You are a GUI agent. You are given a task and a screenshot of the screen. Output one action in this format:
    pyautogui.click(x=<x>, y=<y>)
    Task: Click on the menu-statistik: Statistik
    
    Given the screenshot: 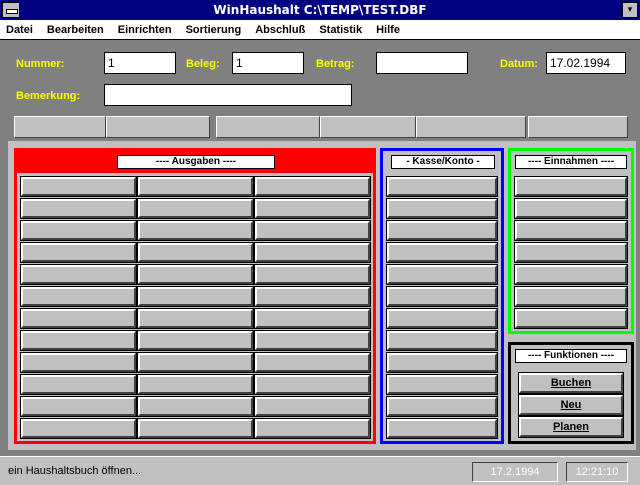 What is the action you would take?
    pyautogui.click(x=340, y=30)
    